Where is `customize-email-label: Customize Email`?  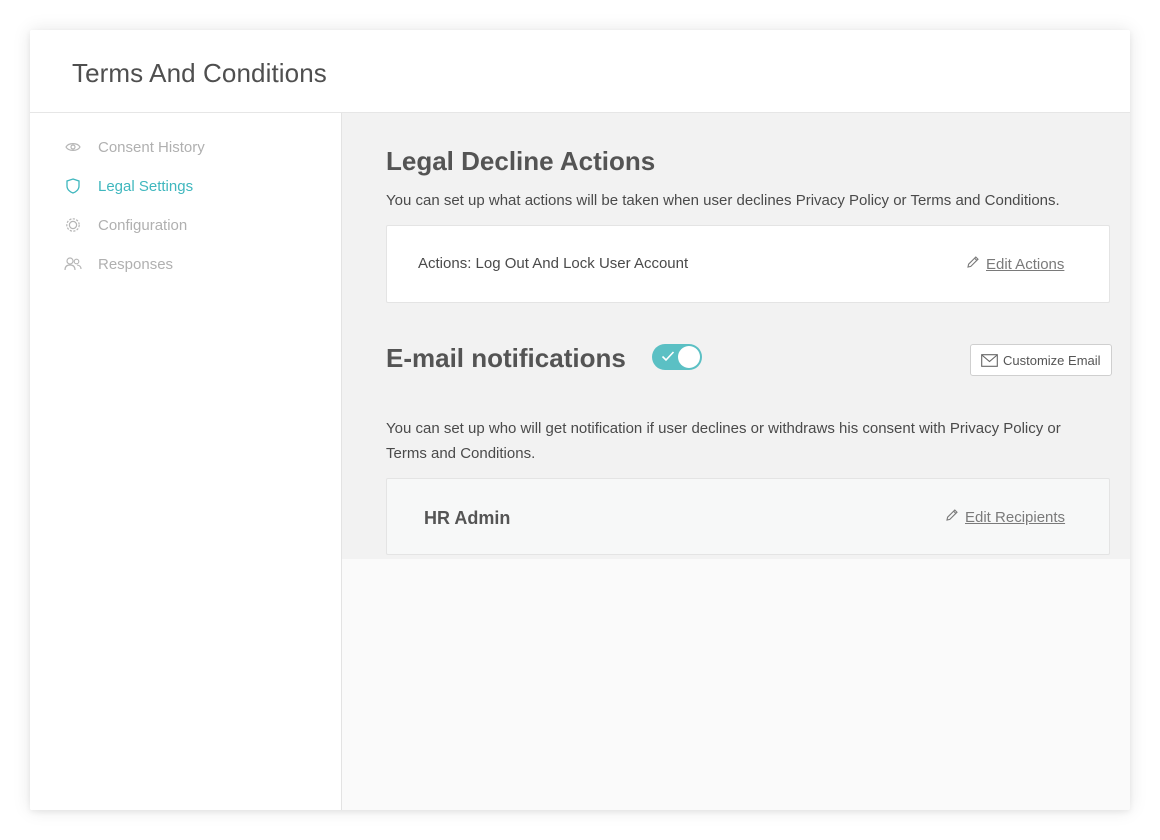 customize-email-label: Customize Email is located at coordinates (1052, 360).